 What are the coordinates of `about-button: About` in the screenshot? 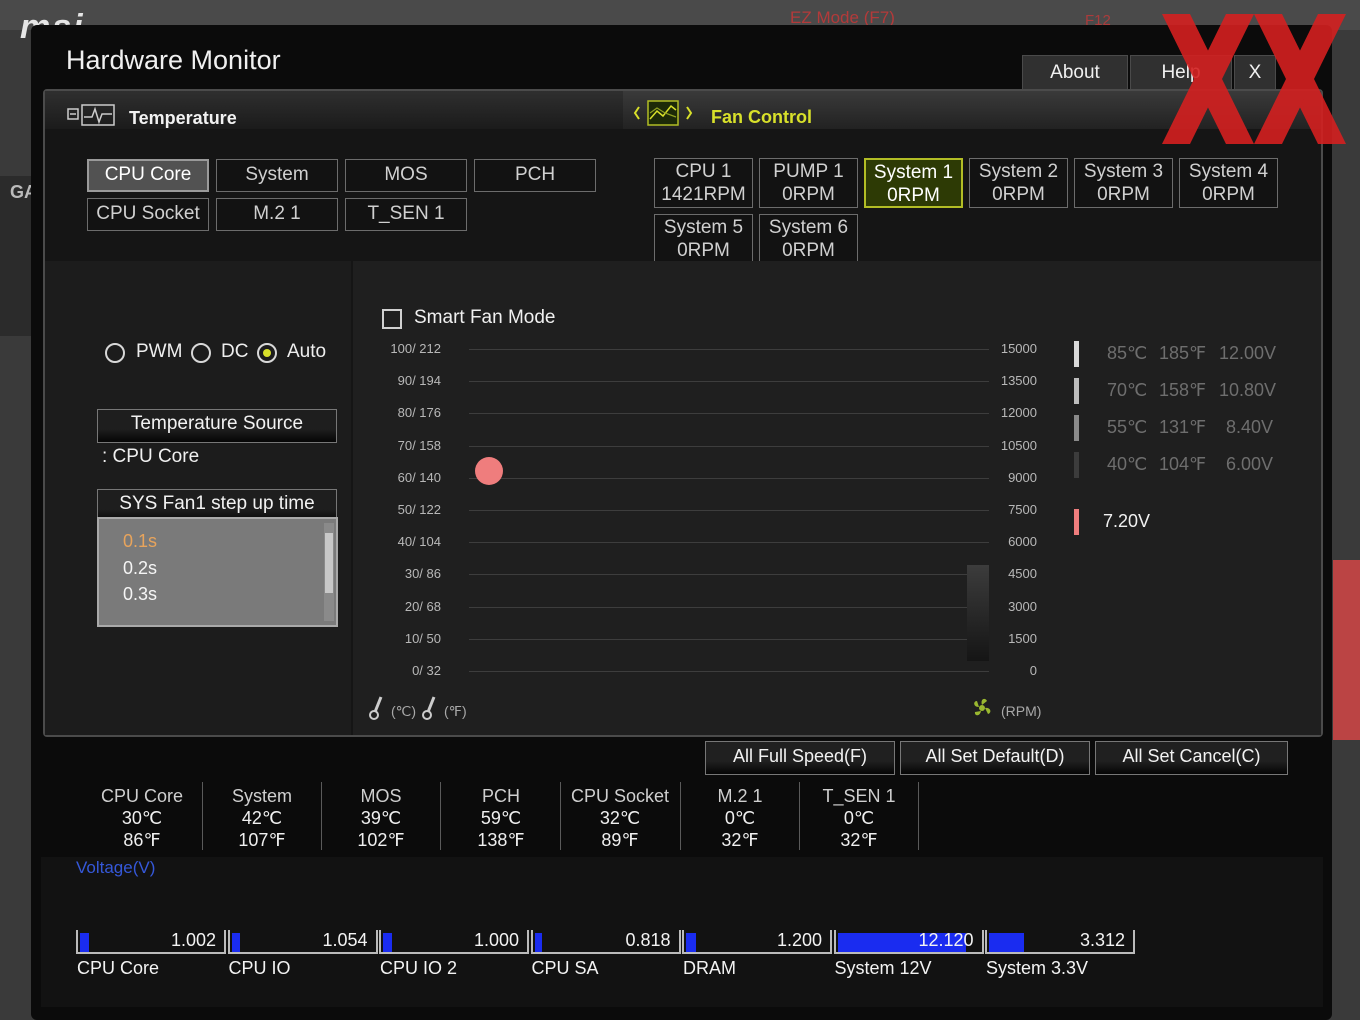 It's located at (1075, 72).